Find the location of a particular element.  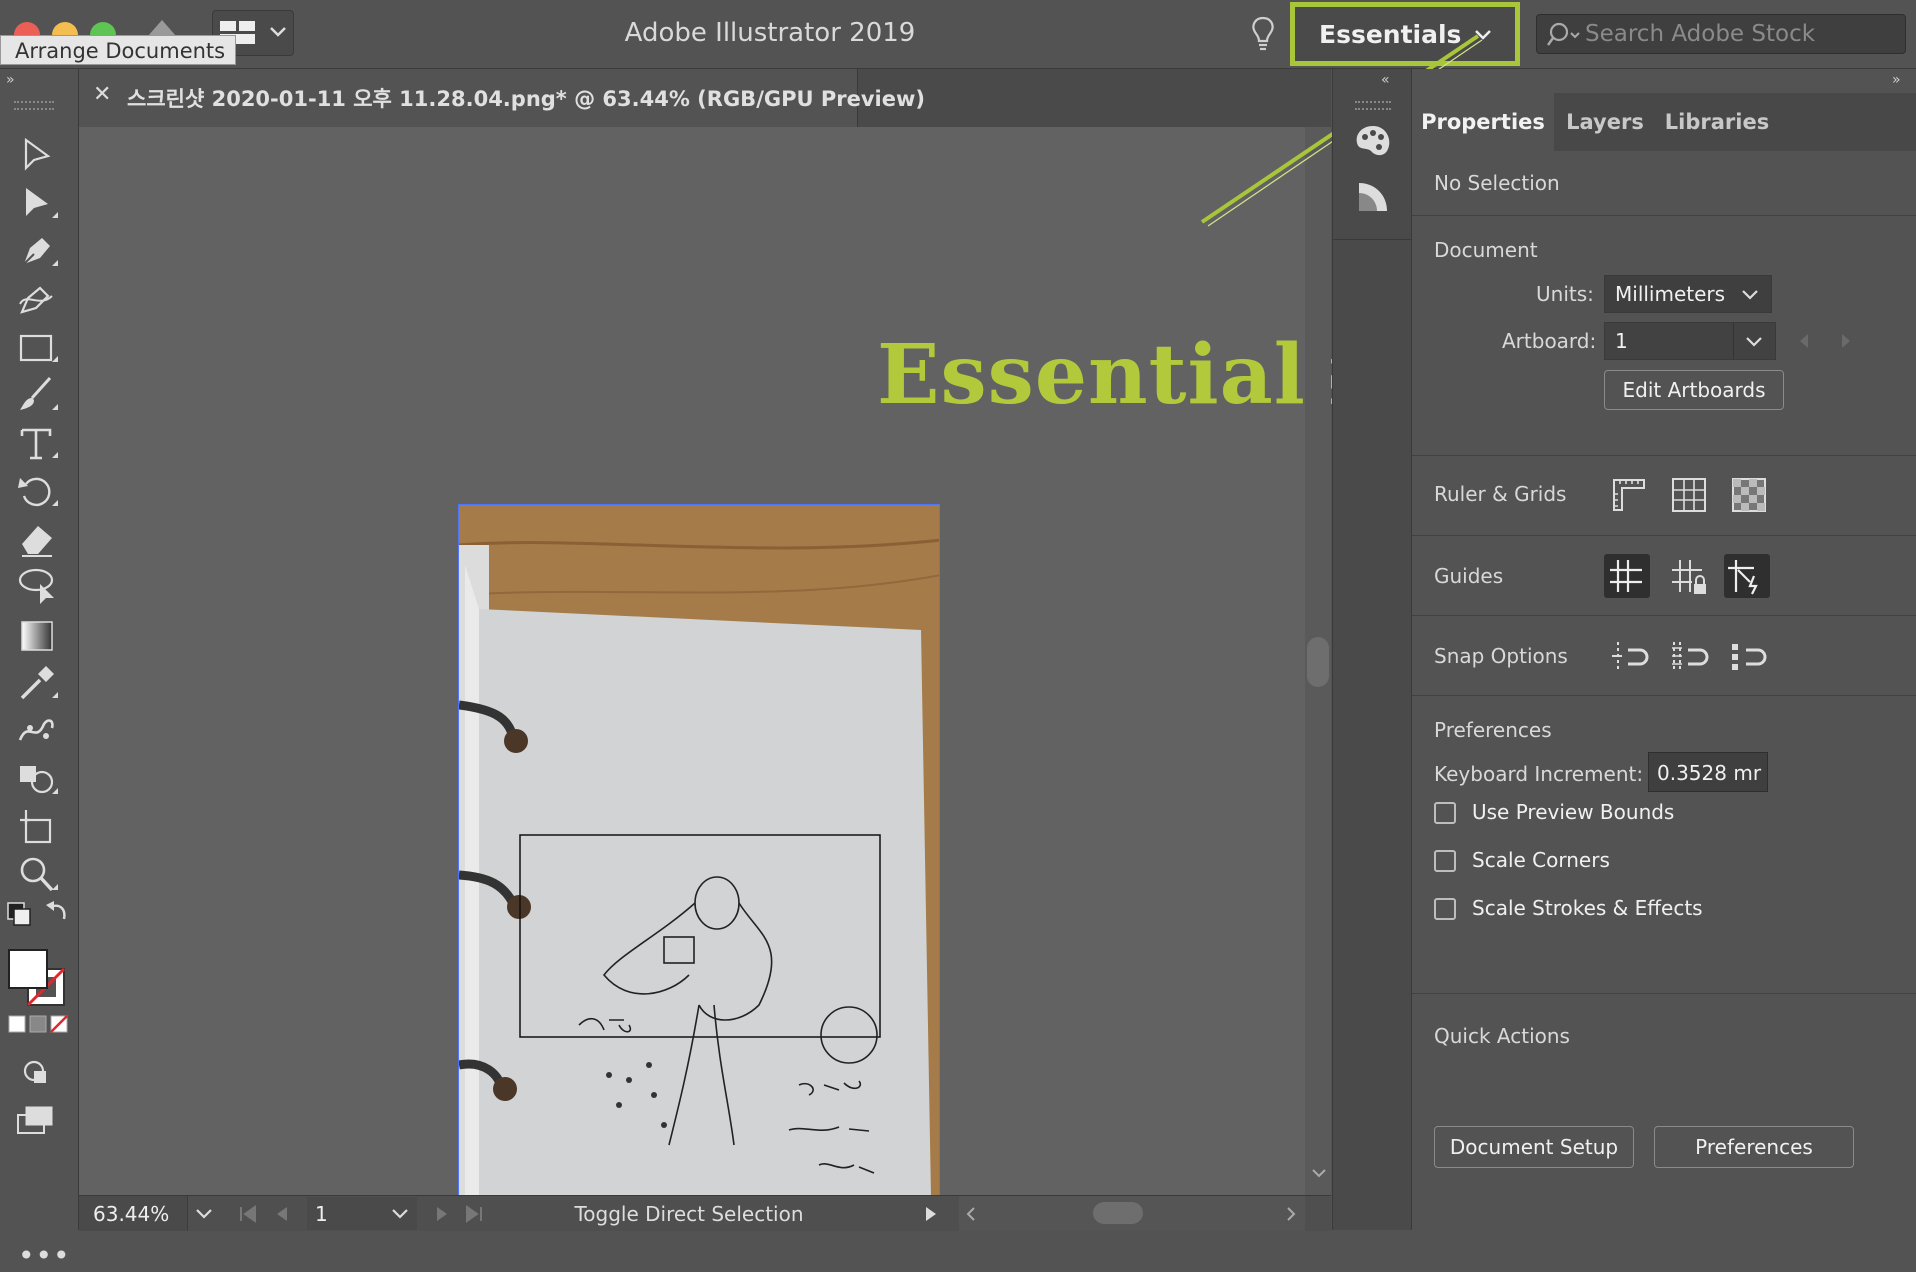

artboard-select: 1 is located at coordinates (1690, 341).